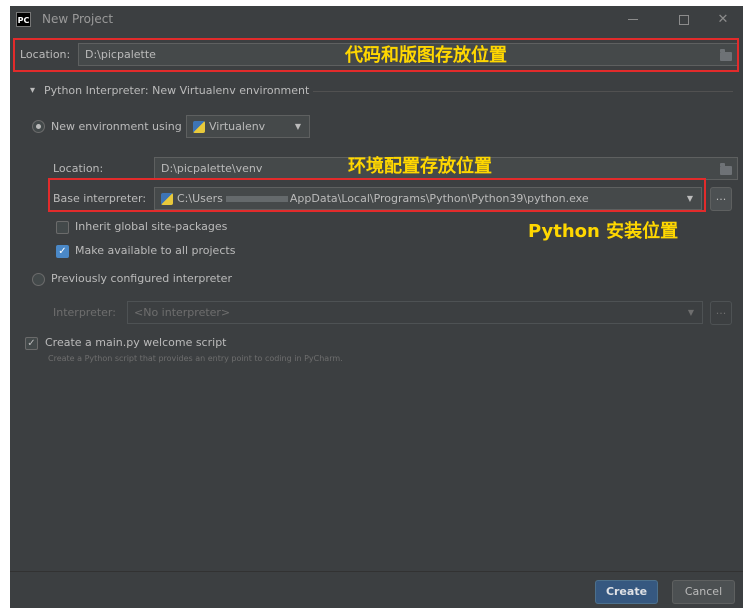 This screenshot has height=608, width=750. Describe the element at coordinates (377, 195) in the screenshot. I see `base-interpreter-highlight-box` at that location.